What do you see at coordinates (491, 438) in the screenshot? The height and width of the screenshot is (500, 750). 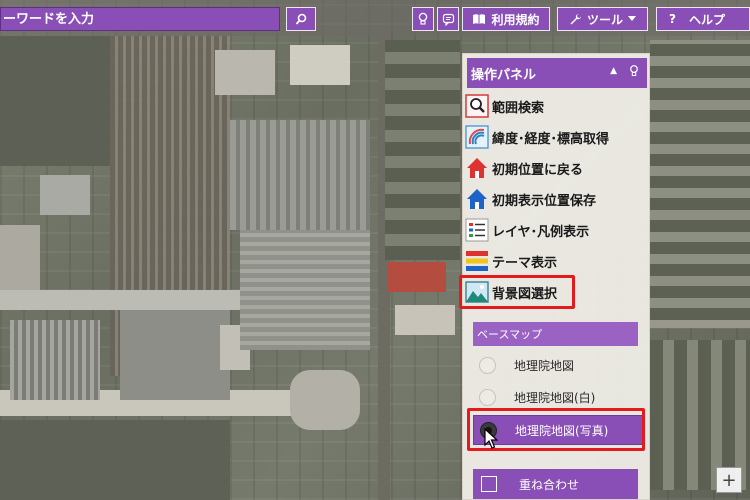 I see `mouse-cursor-icon` at bounding box center [491, 438].